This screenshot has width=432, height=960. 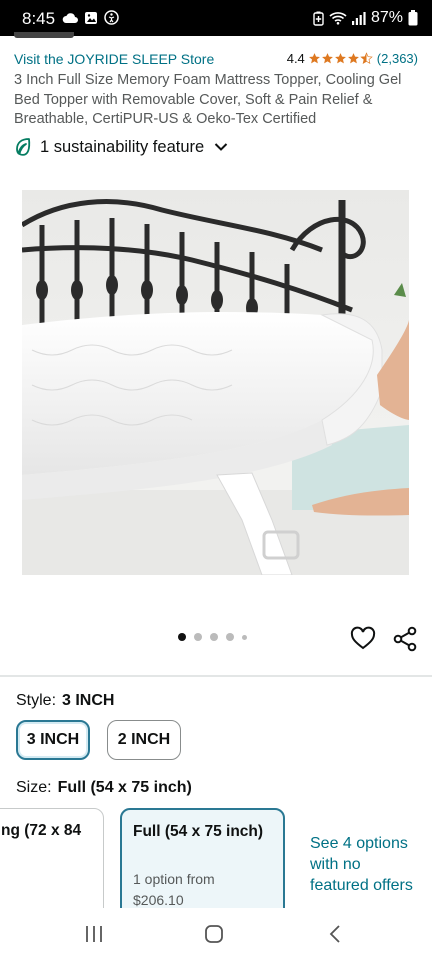 I want to click on size-label: Size:, so click(x=34, y=787).